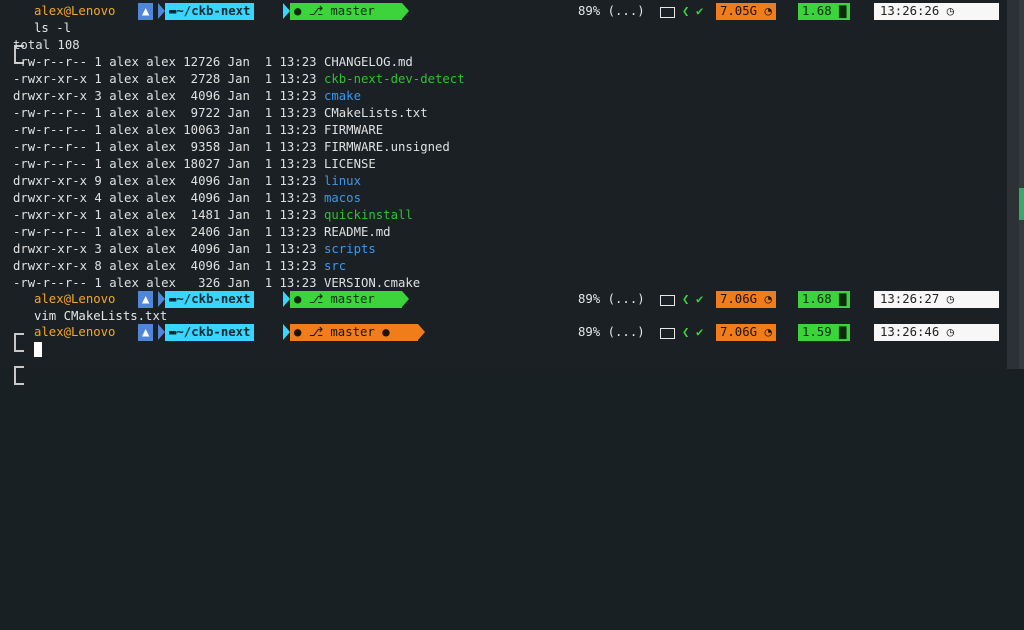  What do you see at coordinates (168, 164) in the screenshot?
I see `file-metadata: -rw-r--r-- 1 alex alex 18027 Jan 1 13:23` at bounding box center [168, 164].